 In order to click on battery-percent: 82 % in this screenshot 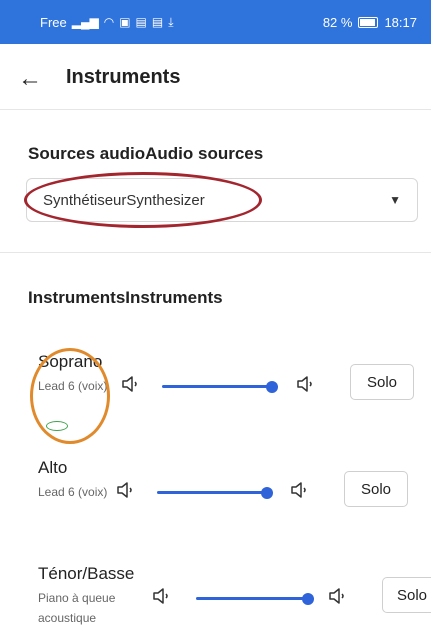, I will do `click(337, 22)`.